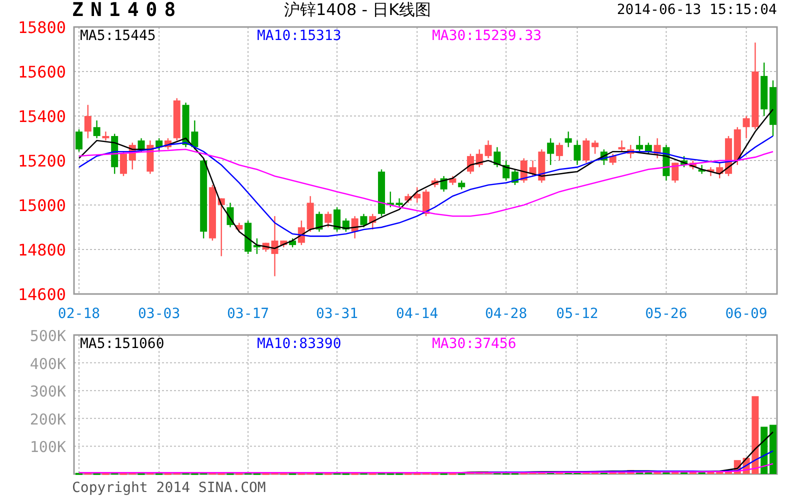  I want to click on timestamp: 2014-06-13 15:15:04, so click(696, 10).